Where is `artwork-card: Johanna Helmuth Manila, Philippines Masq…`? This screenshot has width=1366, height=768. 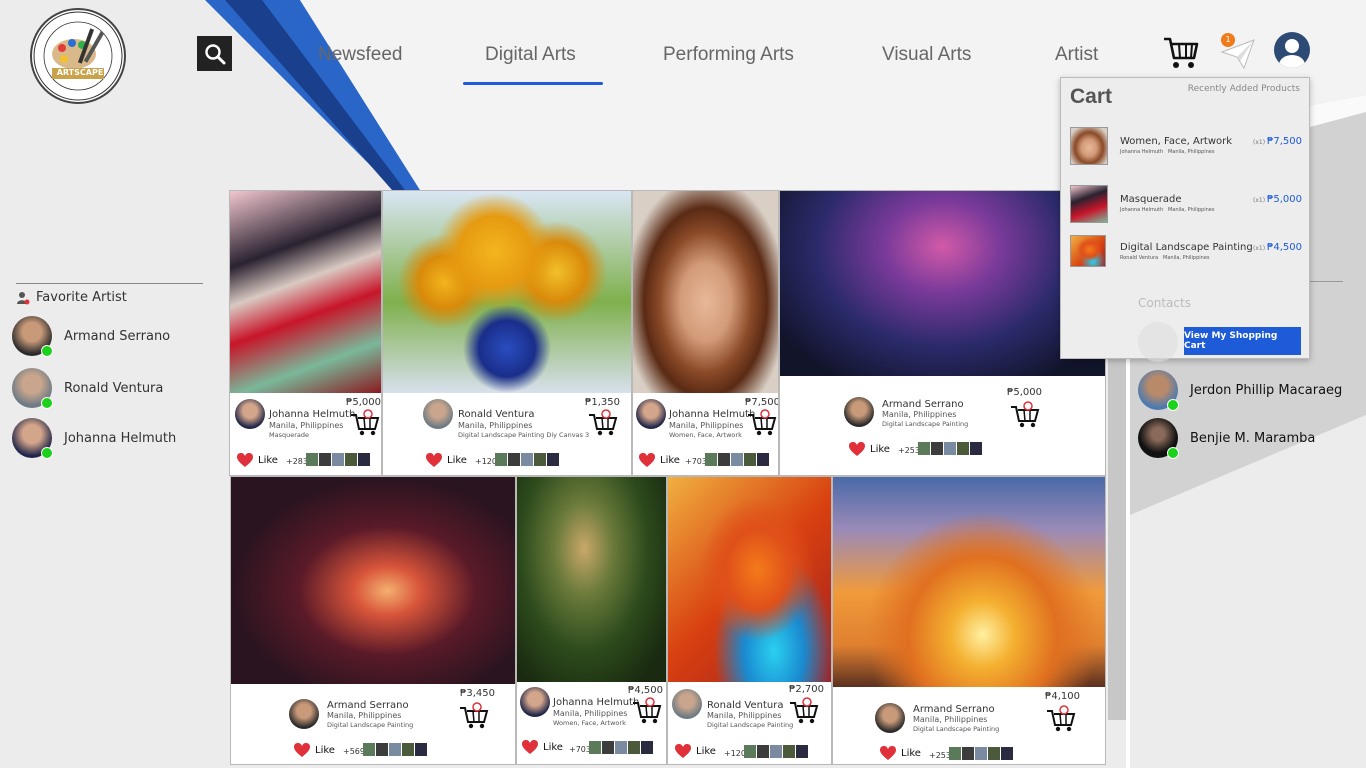
artwork-card: Johanna Helmuth Manila, Philippines Masq… is located at coordinates (305, 333).